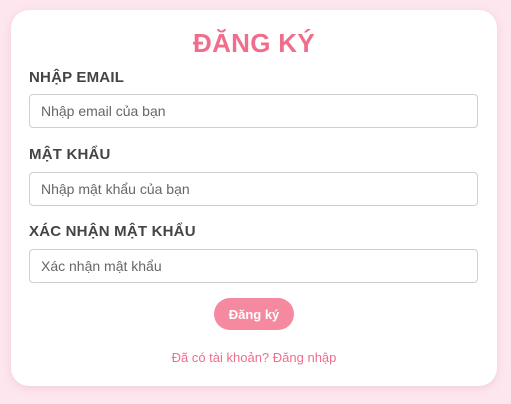 This screenshot has height=404, width=511. What do you see at coordinates (70, 154) in the screenshot?
I see `password-label: MẬT KHẨU` at bounding box center [70, 154].